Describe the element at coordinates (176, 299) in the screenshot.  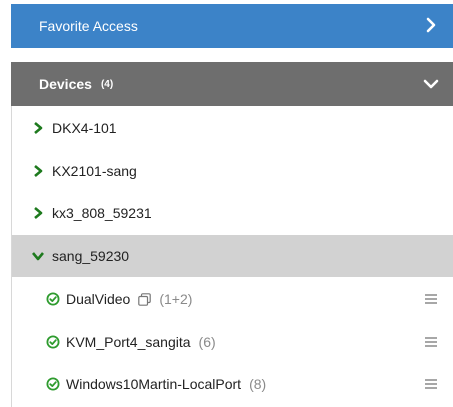
I see `port-detail: (1+2)` at that location.